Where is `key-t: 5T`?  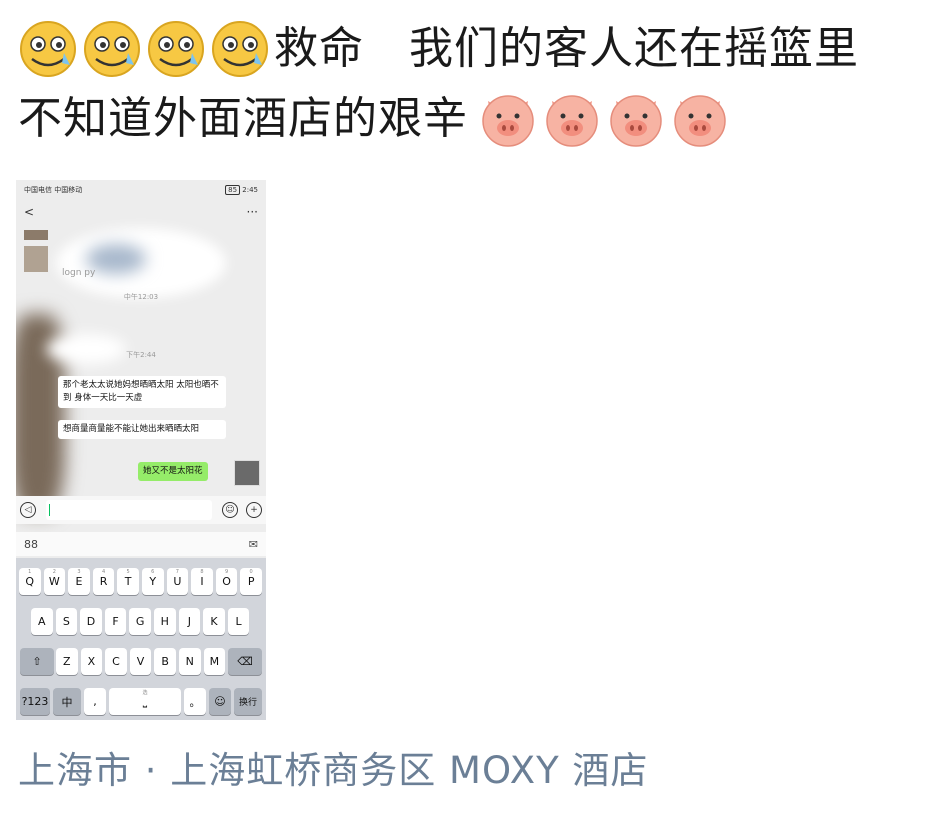 key-t: 5T is located at coordinates (128, 581).